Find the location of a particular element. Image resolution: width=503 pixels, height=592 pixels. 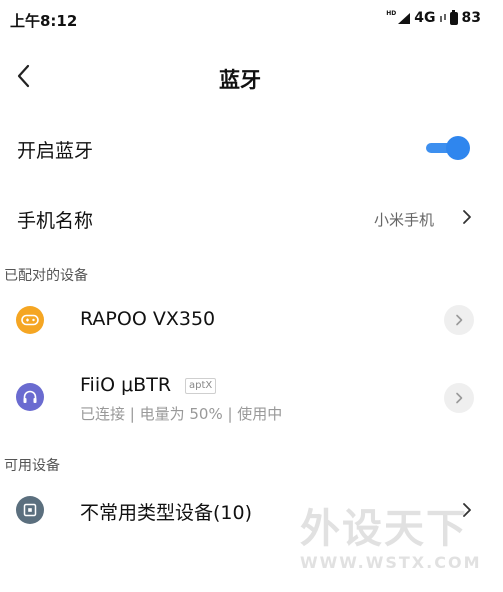

watermark: 外设天下 WWW.WSTX.COM is located at coordinates (390, 538).